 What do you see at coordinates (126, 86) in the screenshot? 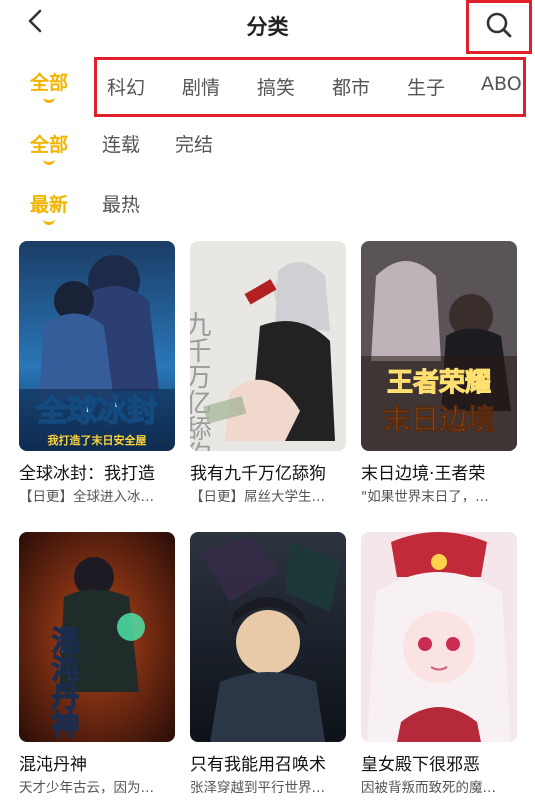
I see `genre-tab: 科幻` at bounding box center [126, 86].